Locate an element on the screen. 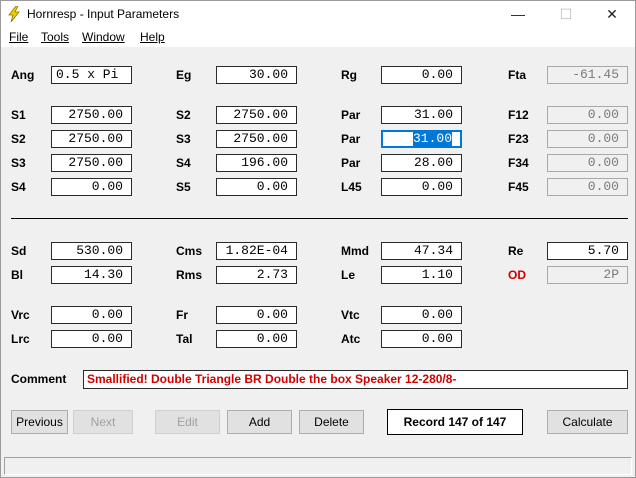  delete-button-label: Delete is located at coordinates (331, 422).